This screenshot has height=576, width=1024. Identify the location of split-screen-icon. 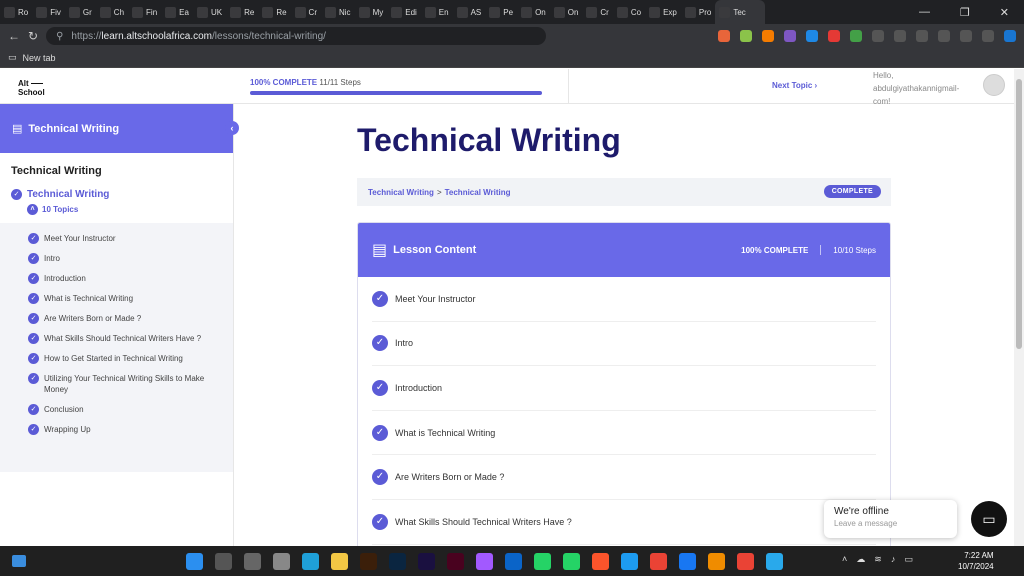
(900, 36).